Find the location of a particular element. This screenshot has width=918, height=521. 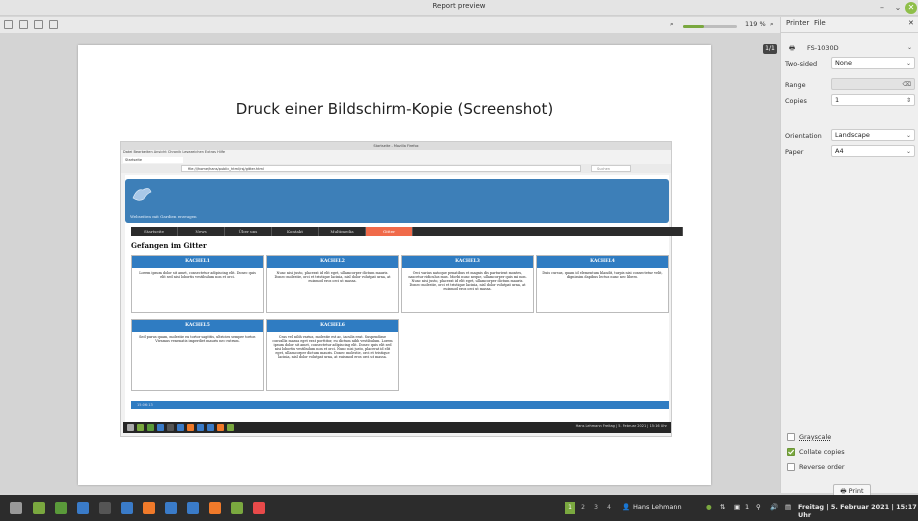

paper-select: A4 ⌄ is located at coordinates (873, 151).